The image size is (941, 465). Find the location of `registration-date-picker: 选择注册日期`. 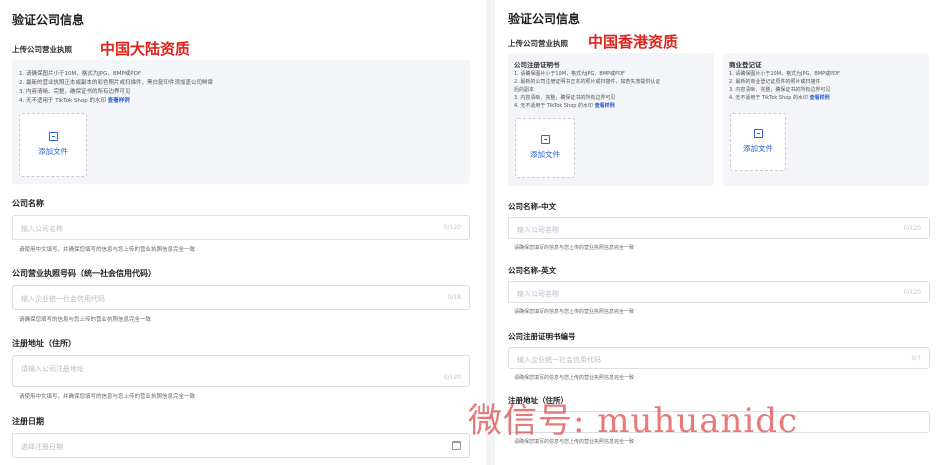

registration-date-picker: 选择注册日期 is located at coordinates (241, 445).